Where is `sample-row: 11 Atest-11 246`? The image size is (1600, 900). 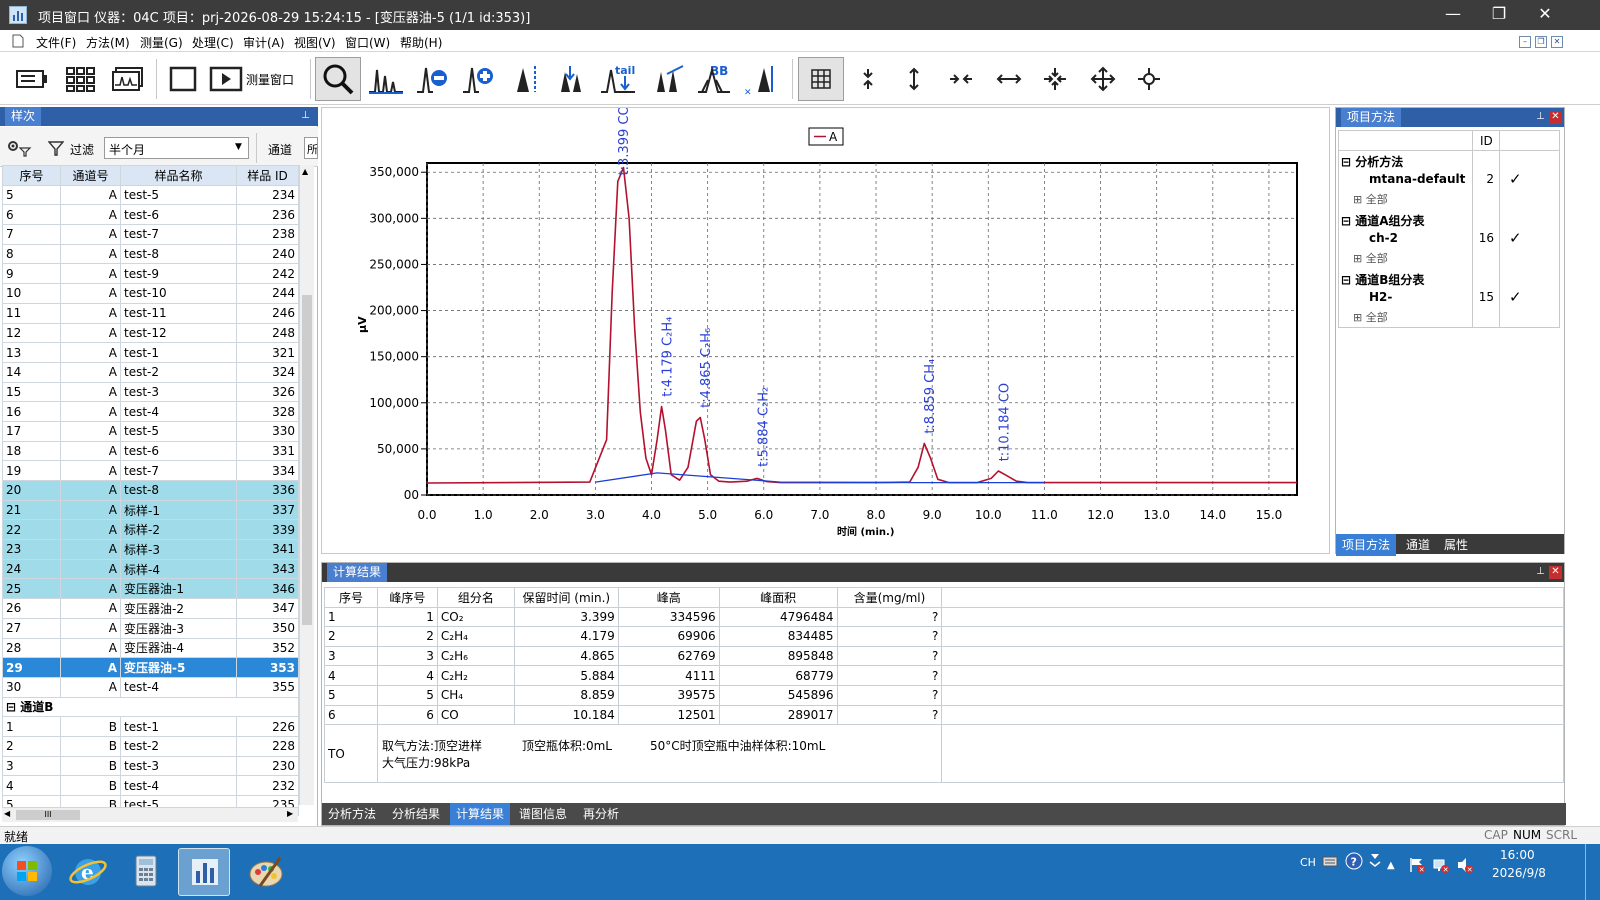 sample-row: 11 Atest-11 246 is located at coordinates (150, 313).